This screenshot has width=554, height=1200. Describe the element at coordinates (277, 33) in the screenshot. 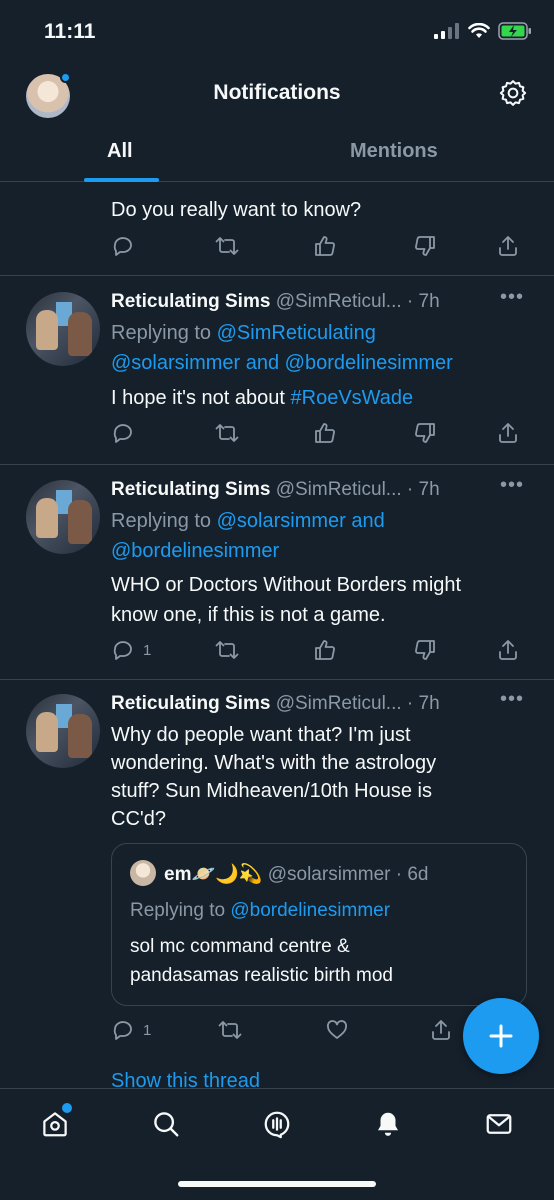

I see `status-bar: 11:11` at that location.